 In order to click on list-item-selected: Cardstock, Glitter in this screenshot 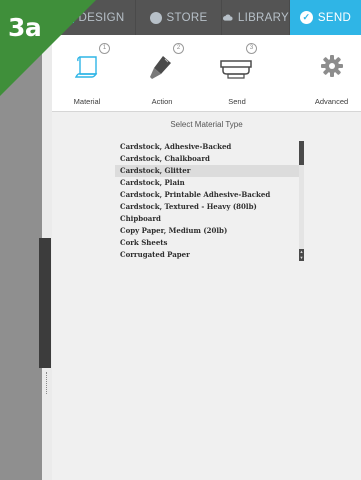, I will do `click(207, 171)`.